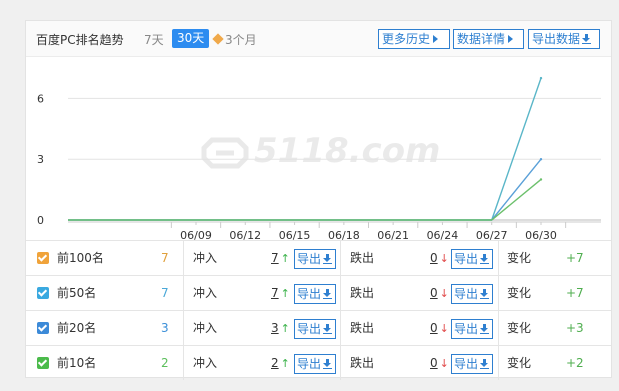 This screenshot has height=391, width=619. I want to click on table-row: 前10名 2 冲入 2 ↑ 导出 跌出 0 ↓ 导出 变化 +2, so click(318, 362).